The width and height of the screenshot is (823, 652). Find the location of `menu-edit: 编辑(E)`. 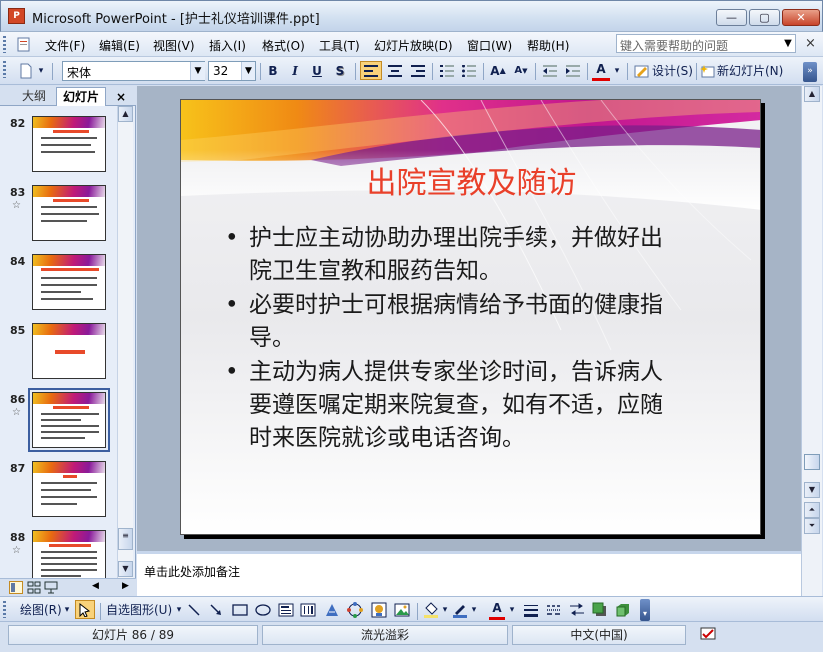

menu-edit: 编辑(E) is located at coordinates (119, 45).